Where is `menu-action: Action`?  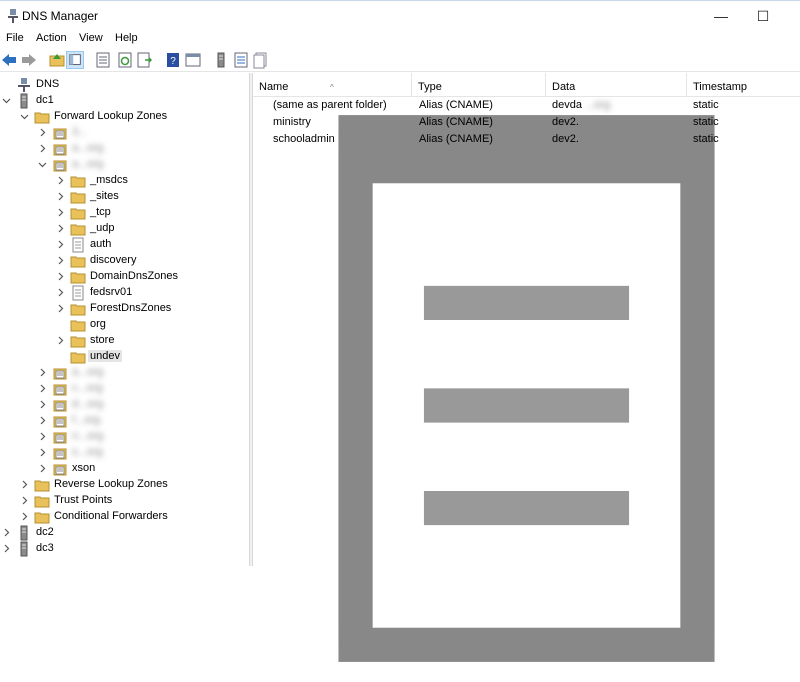 menu-action: Action is located at coordinates (51, 38).